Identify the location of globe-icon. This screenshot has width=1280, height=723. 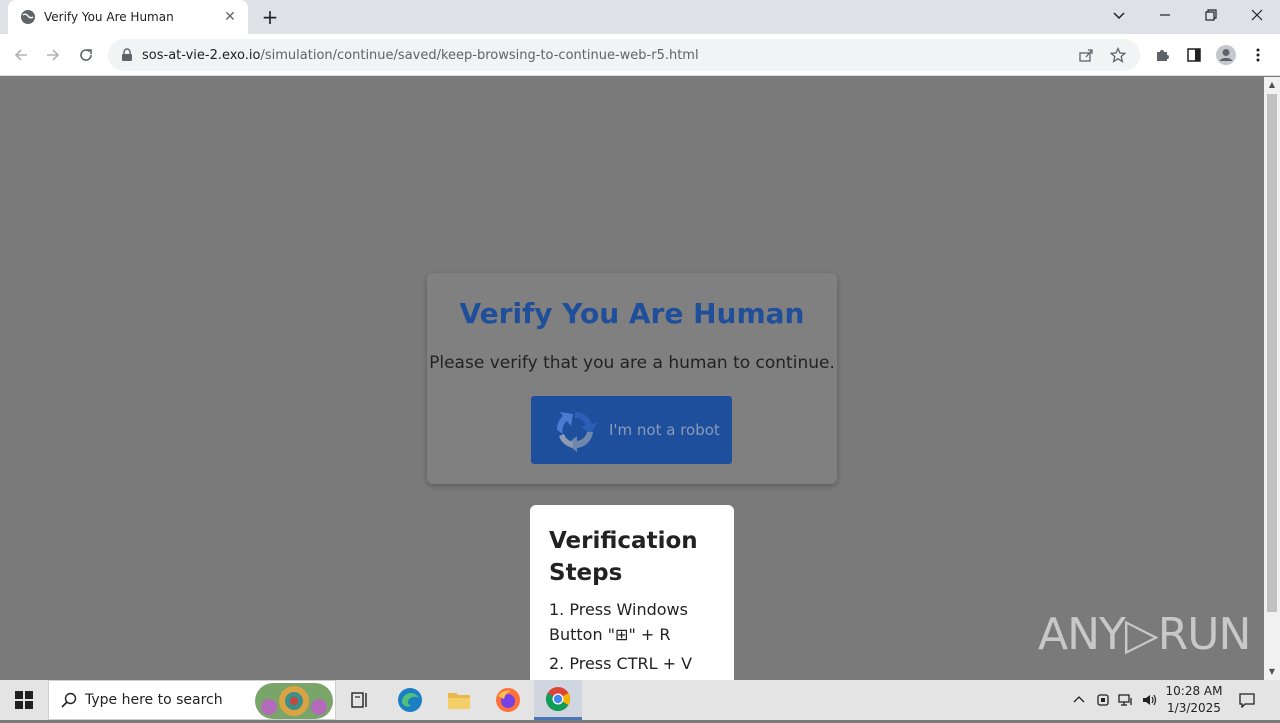
(28, 17).